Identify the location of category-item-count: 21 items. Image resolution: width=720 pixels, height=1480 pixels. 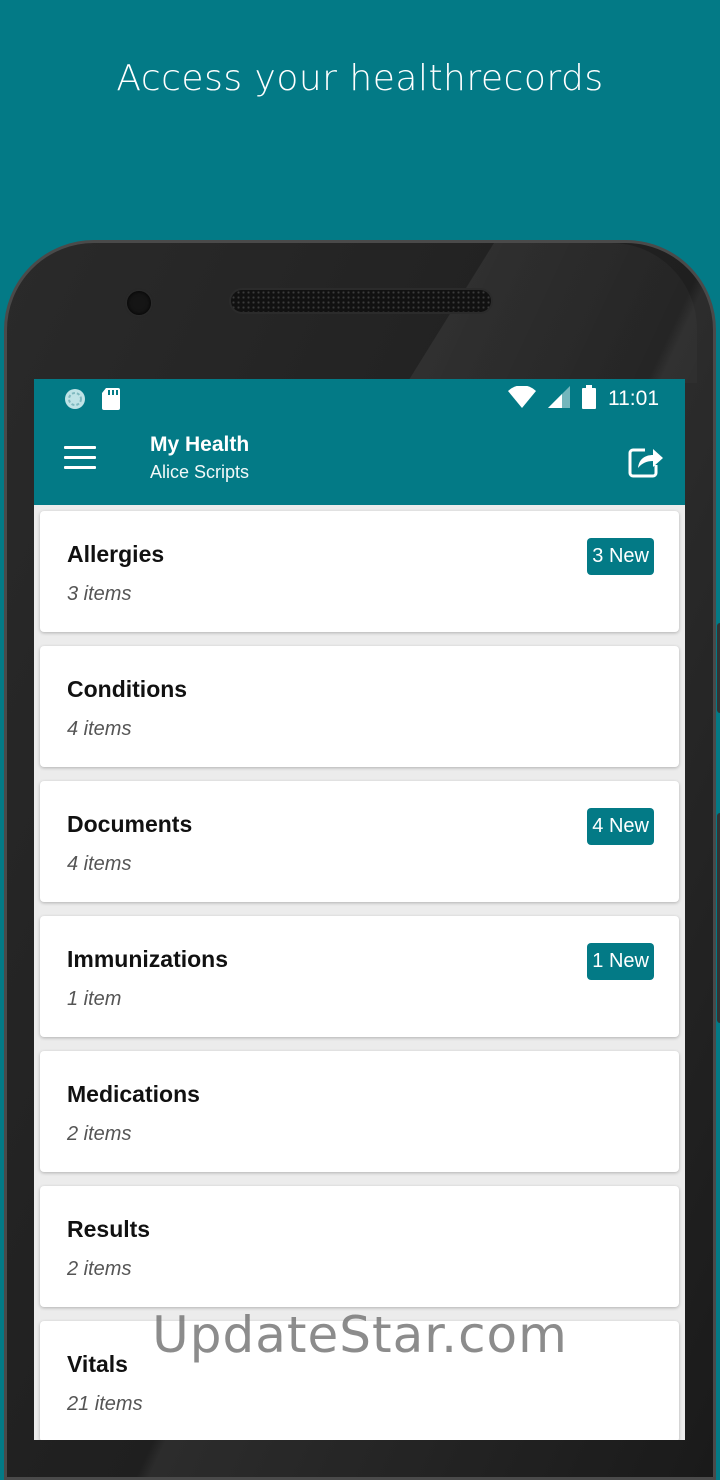
(105, 1404).